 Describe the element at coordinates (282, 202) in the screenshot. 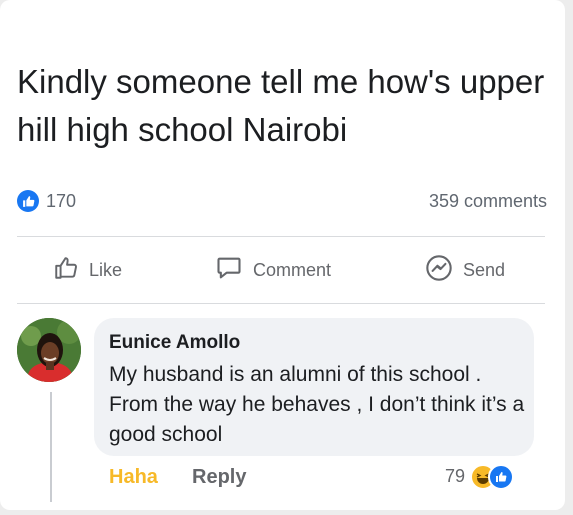

I see `post-stats: 170 359 comments` at that location.